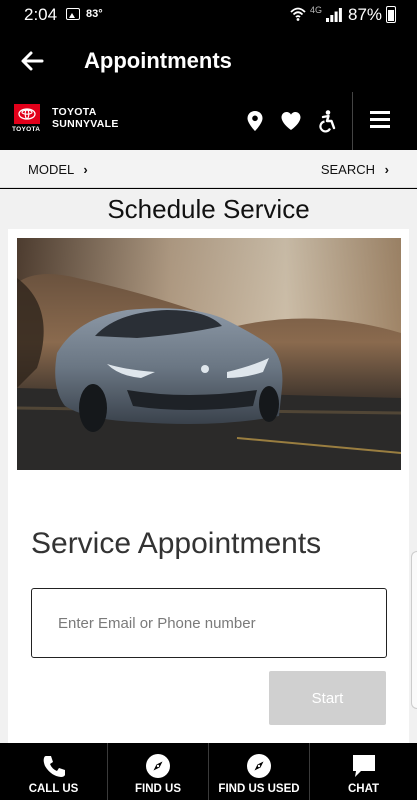 This screenshot has width=417, height=800. Describe the element at coordinates (255, 121) in the screenshot. I see `location-pin-icon` at that location.